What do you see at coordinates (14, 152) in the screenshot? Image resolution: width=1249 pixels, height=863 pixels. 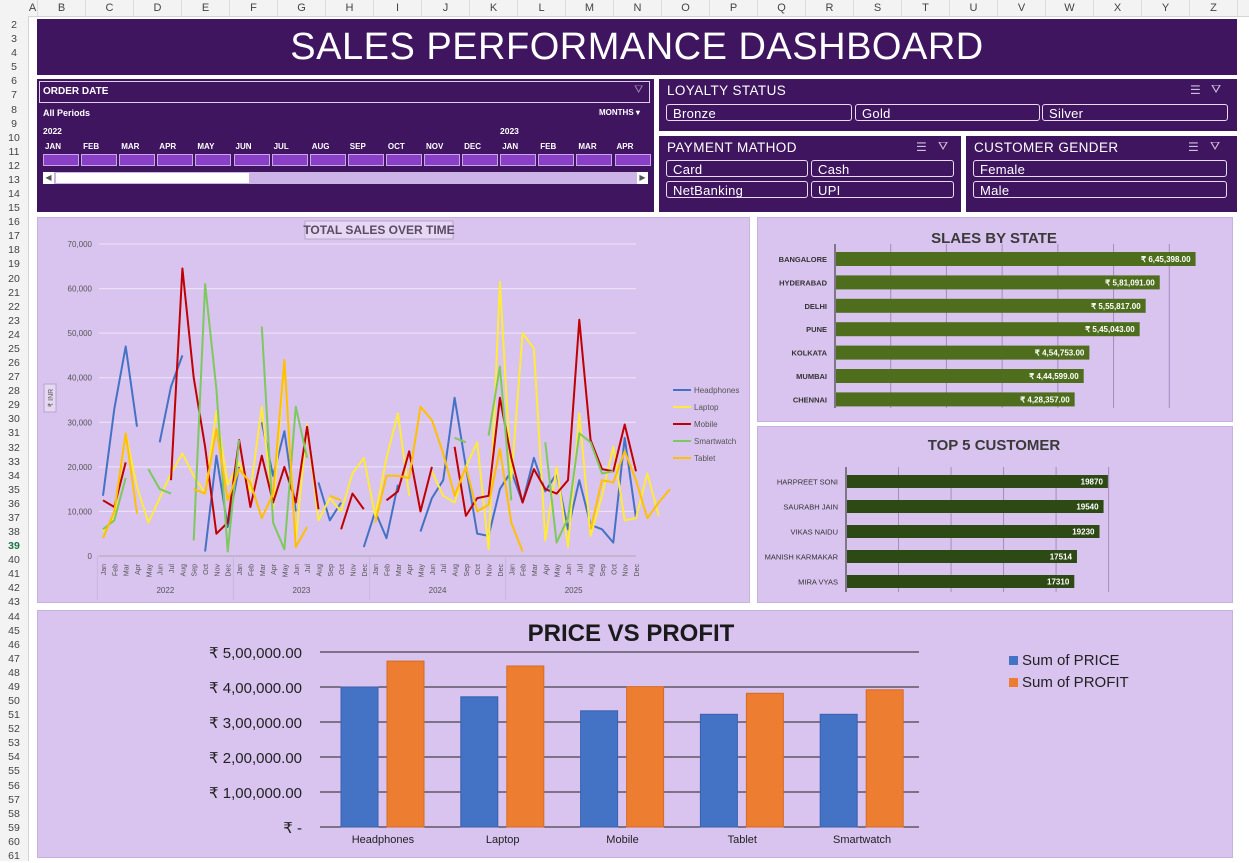 I see `row-header-cell: 11` at bounding box center [14, 152].